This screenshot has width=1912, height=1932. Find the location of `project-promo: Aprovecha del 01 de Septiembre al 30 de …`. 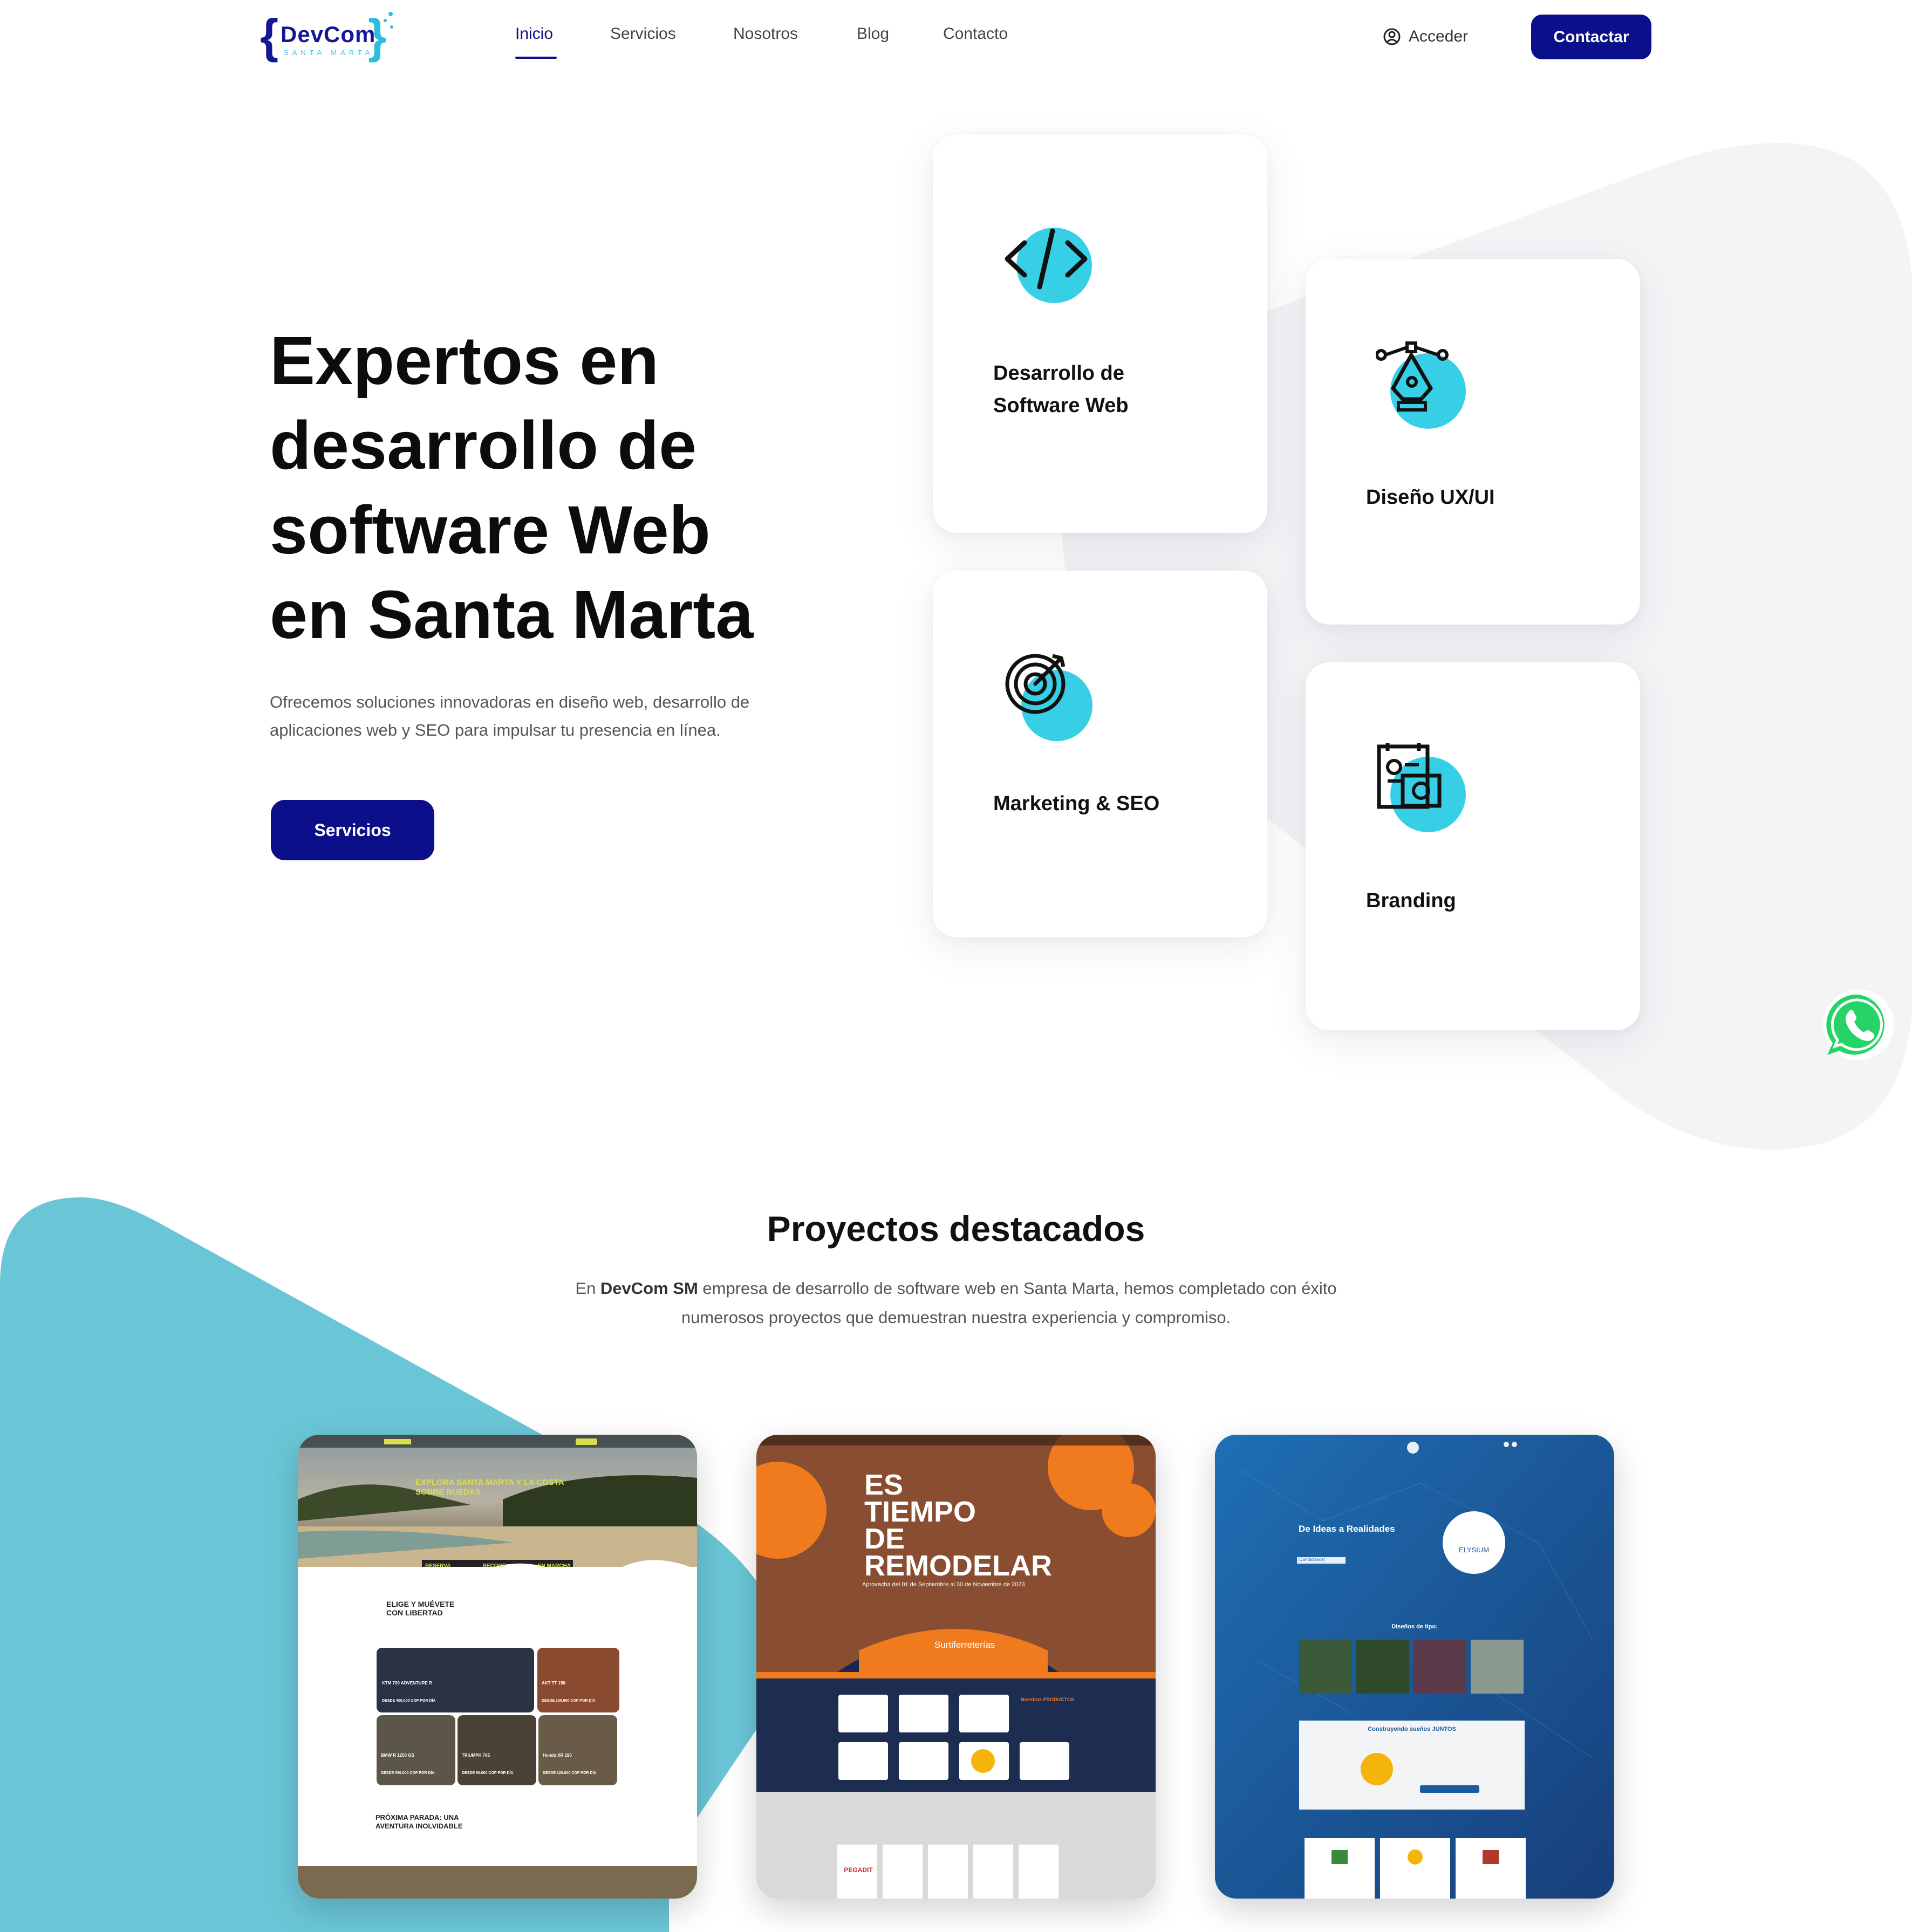

project-promo: Aprovecha del 01 de Septiembre al 30 de … is located at coordinates (943, 1584).